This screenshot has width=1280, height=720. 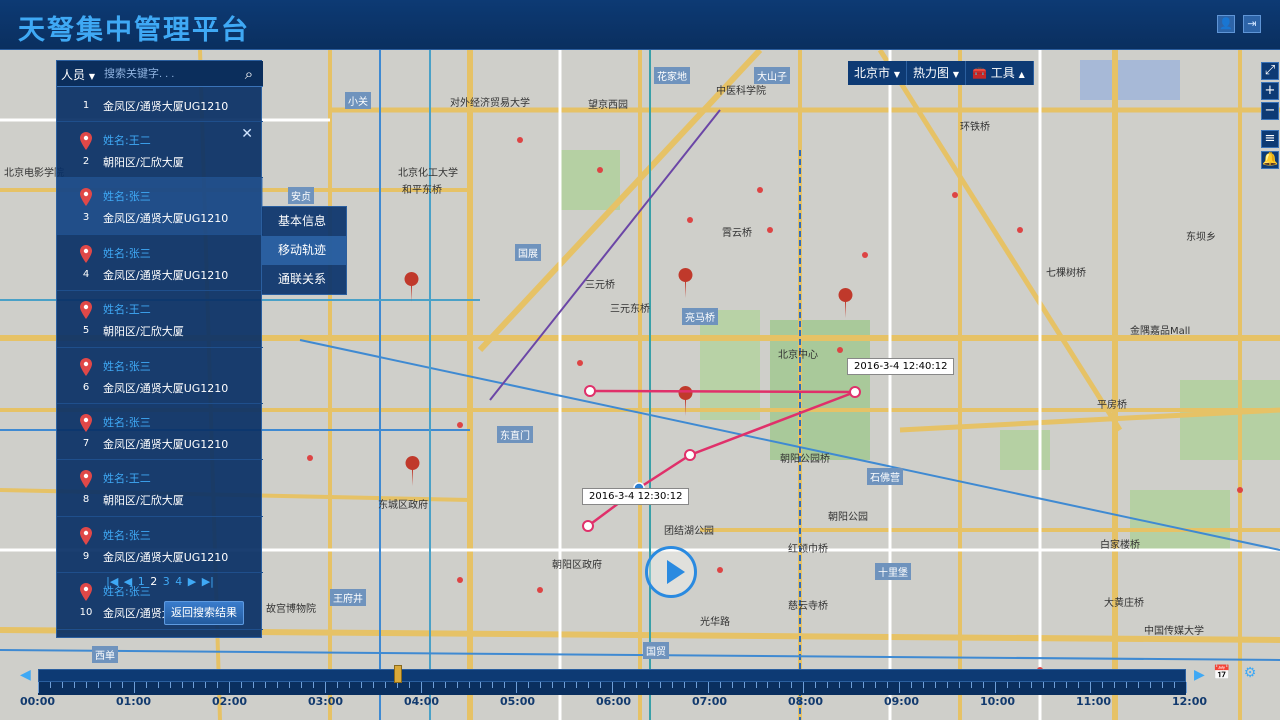 What do you see at coordinates (1160, 331) in the screenshot?
I see `map-label: 金隅嘉品Mall` at bounding box center [1160, 331].